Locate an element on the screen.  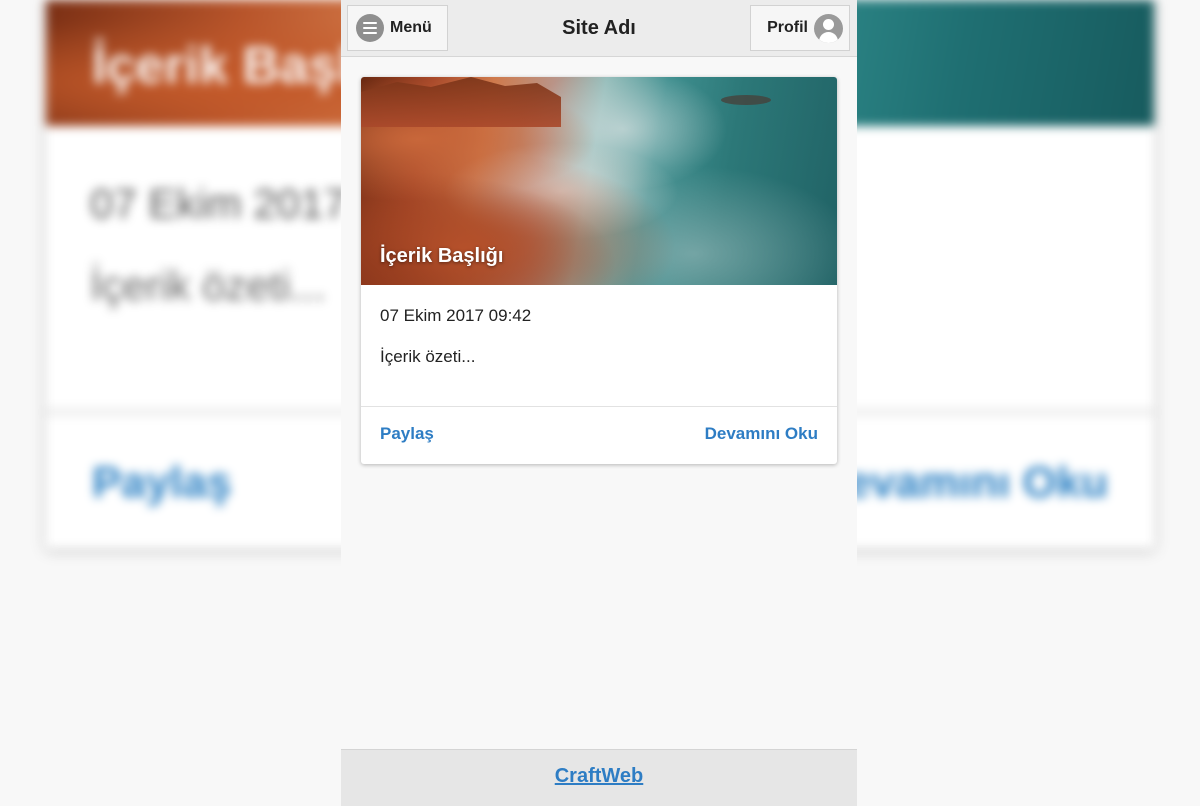
blurred-read-more-link: Devamını Oku is located at coordinates (961, 482).